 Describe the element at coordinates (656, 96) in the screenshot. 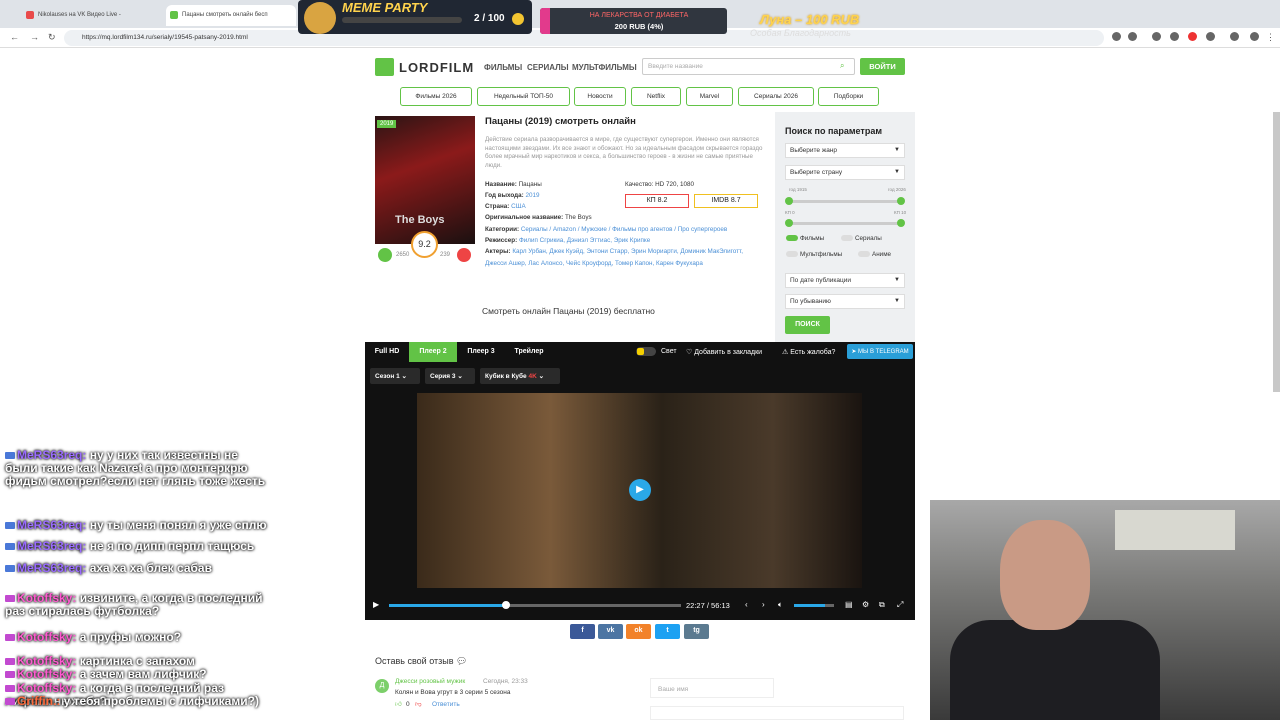

I see `cat-netflix: Netflix` at that location.